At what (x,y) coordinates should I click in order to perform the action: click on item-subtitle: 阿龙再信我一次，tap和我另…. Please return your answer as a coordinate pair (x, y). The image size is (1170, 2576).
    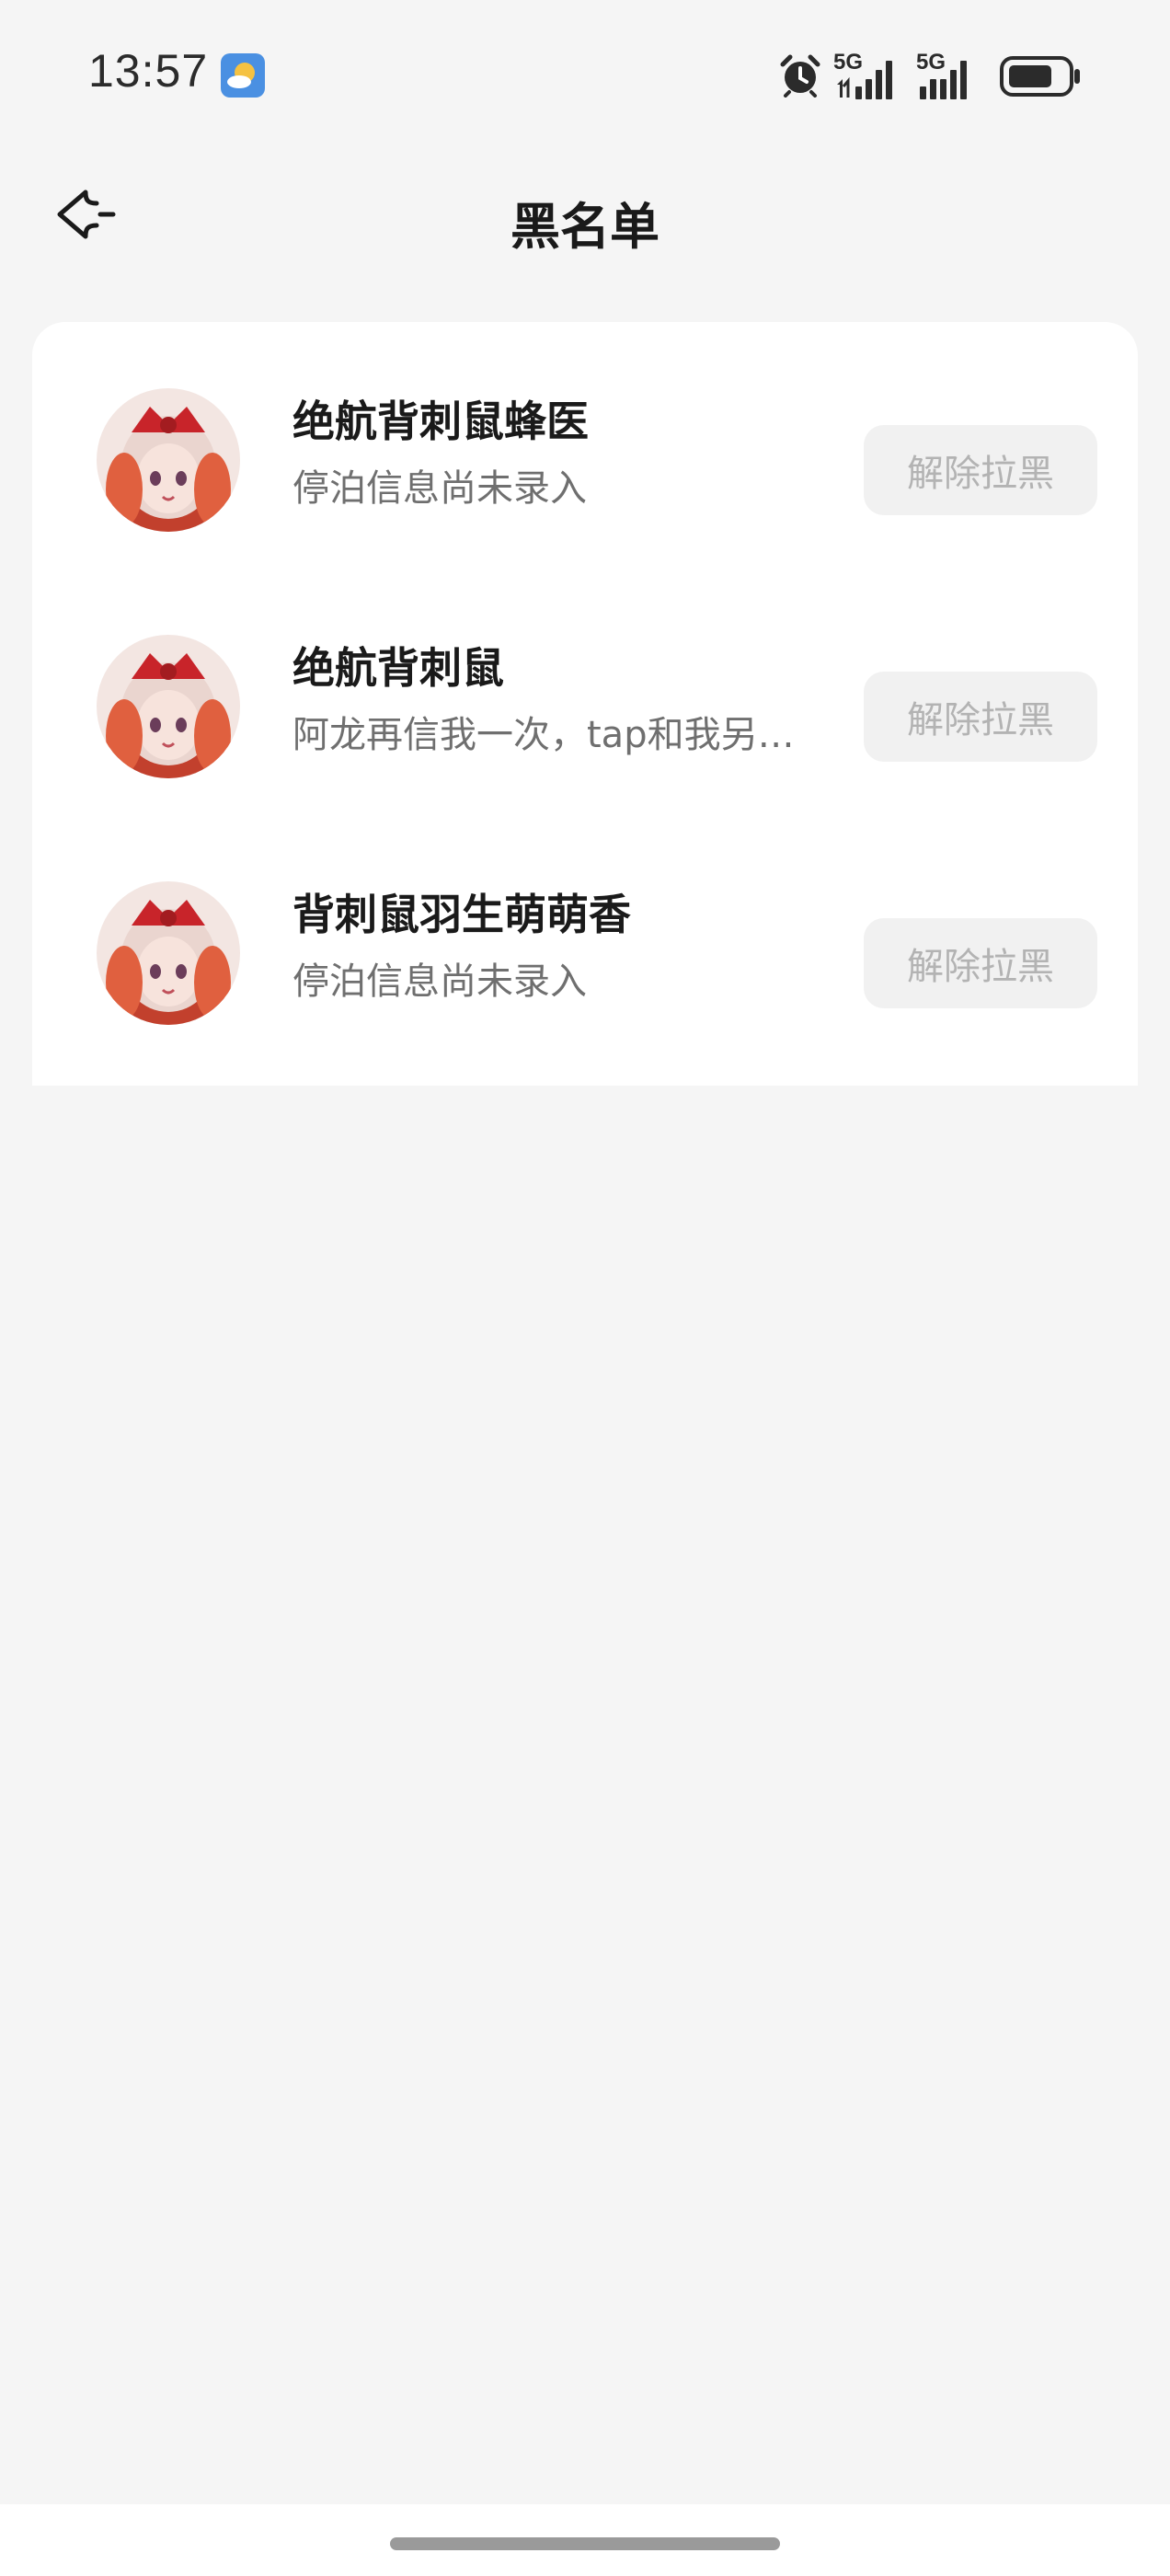
    Looking at the image, I should click on (543, 735).